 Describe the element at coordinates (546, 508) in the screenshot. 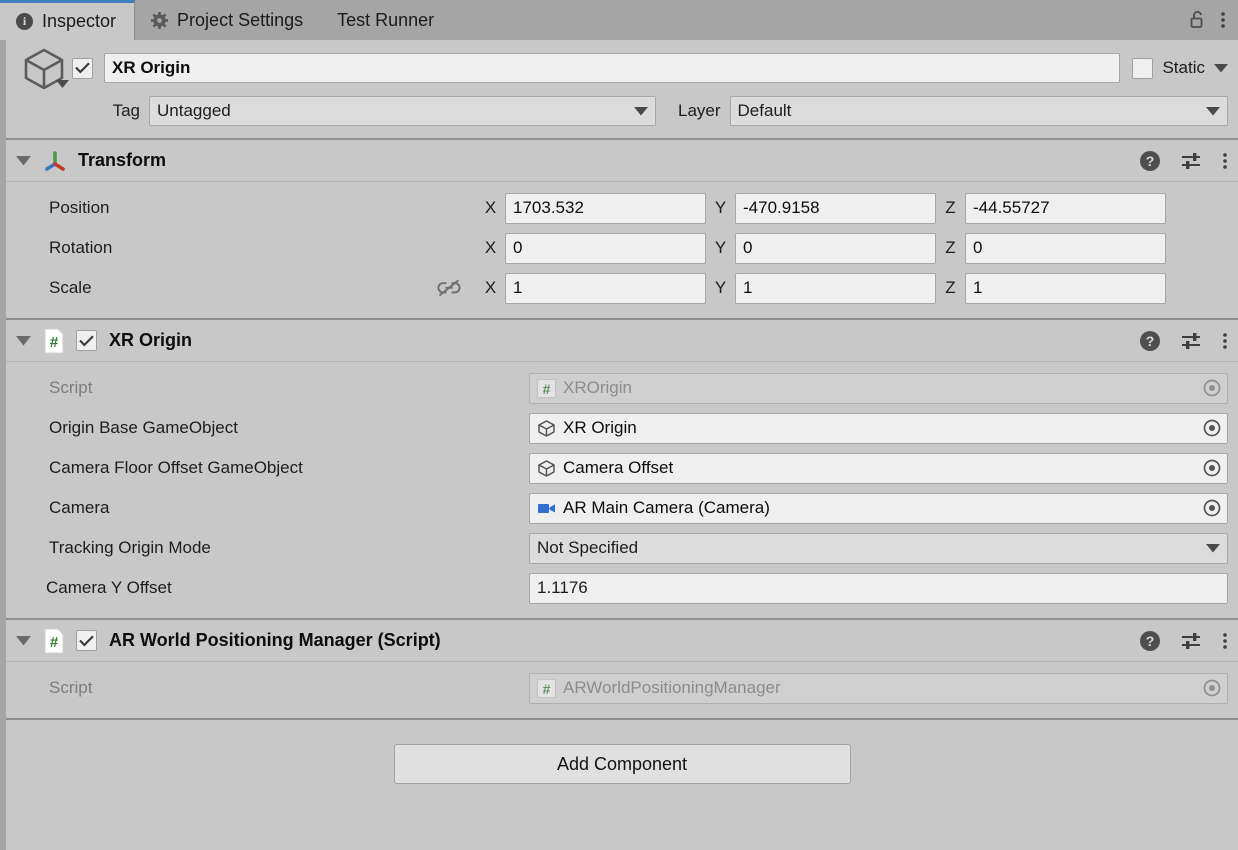

I see `camera-icon` at that location.